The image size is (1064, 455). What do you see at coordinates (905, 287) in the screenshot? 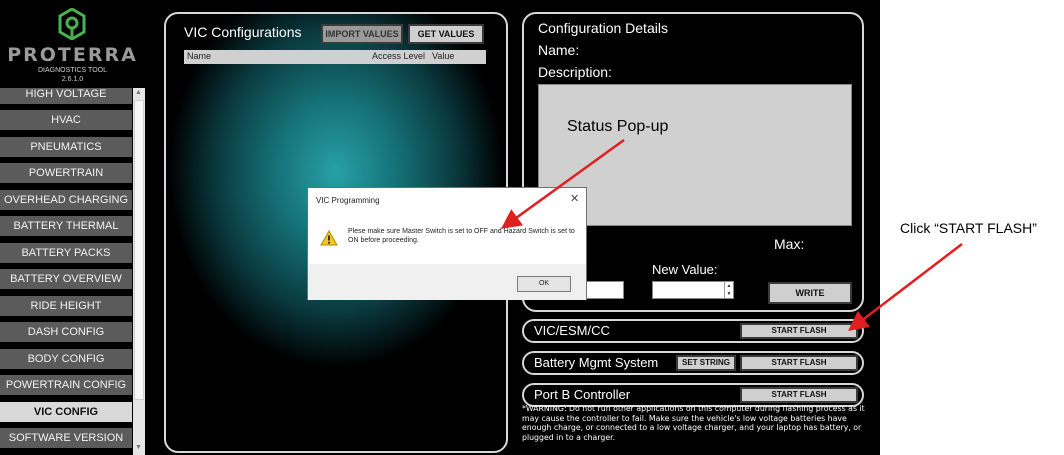
I see `start-flash-arrow` at bounding box center [905, 287].